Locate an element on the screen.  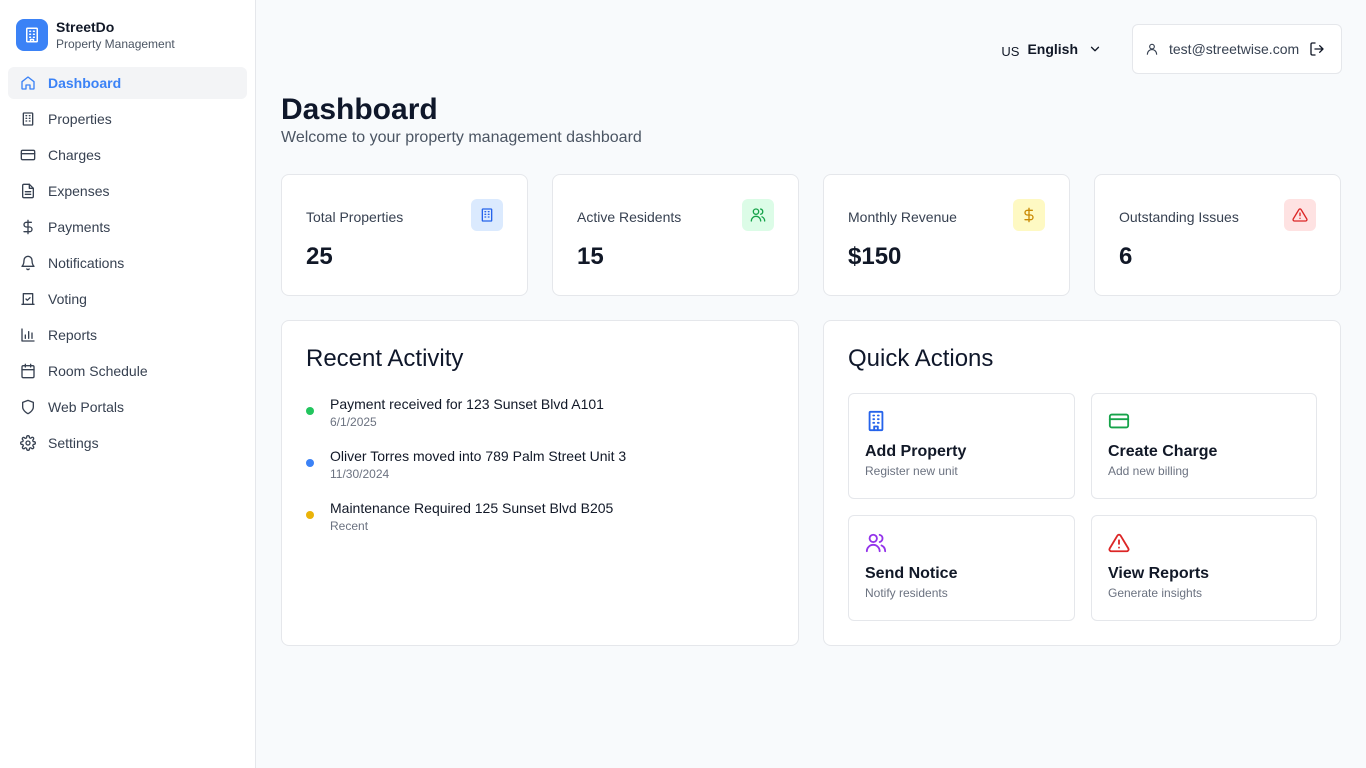
stat-card-monthly-revenue: Monthly Revenue $150 is located at coordinates (946, 235).